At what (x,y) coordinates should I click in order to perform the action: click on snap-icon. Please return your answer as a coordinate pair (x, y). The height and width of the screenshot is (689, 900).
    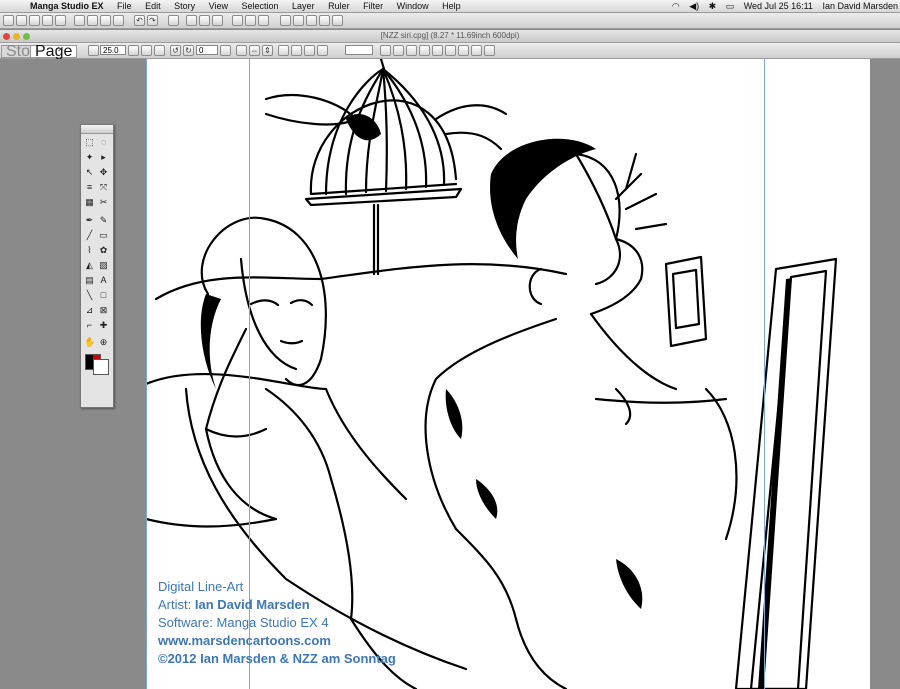
    Looking at the image, I should click on (296, 50).